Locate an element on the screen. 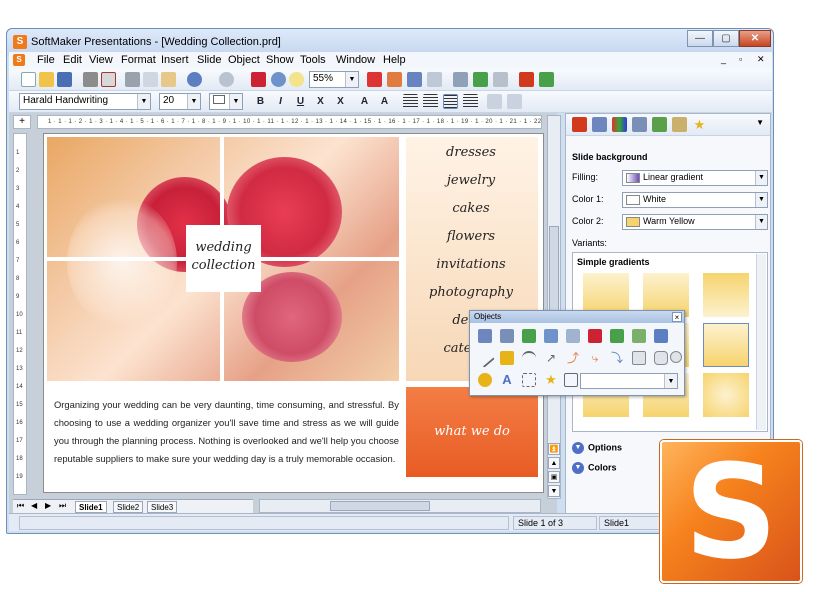 Image resolution: width=820 pixels, height=592 pixels. underline-button: U is located at coordinates (300, 101).